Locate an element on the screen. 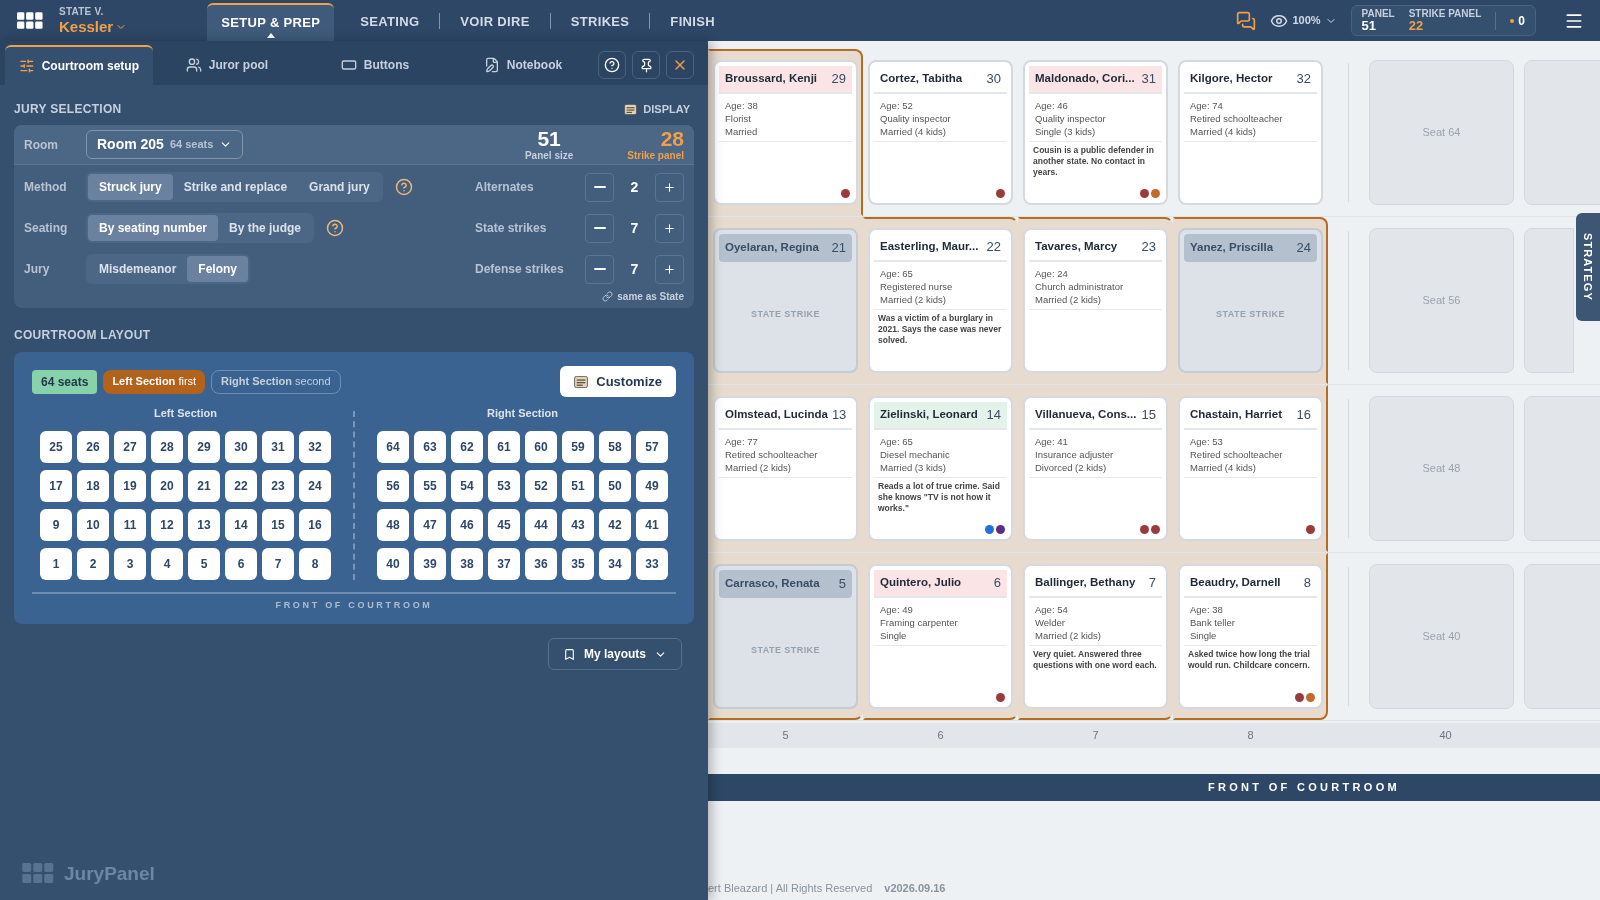 The image size is (1600, 900). seat-button: 21 is located at coordinates (204, 485).